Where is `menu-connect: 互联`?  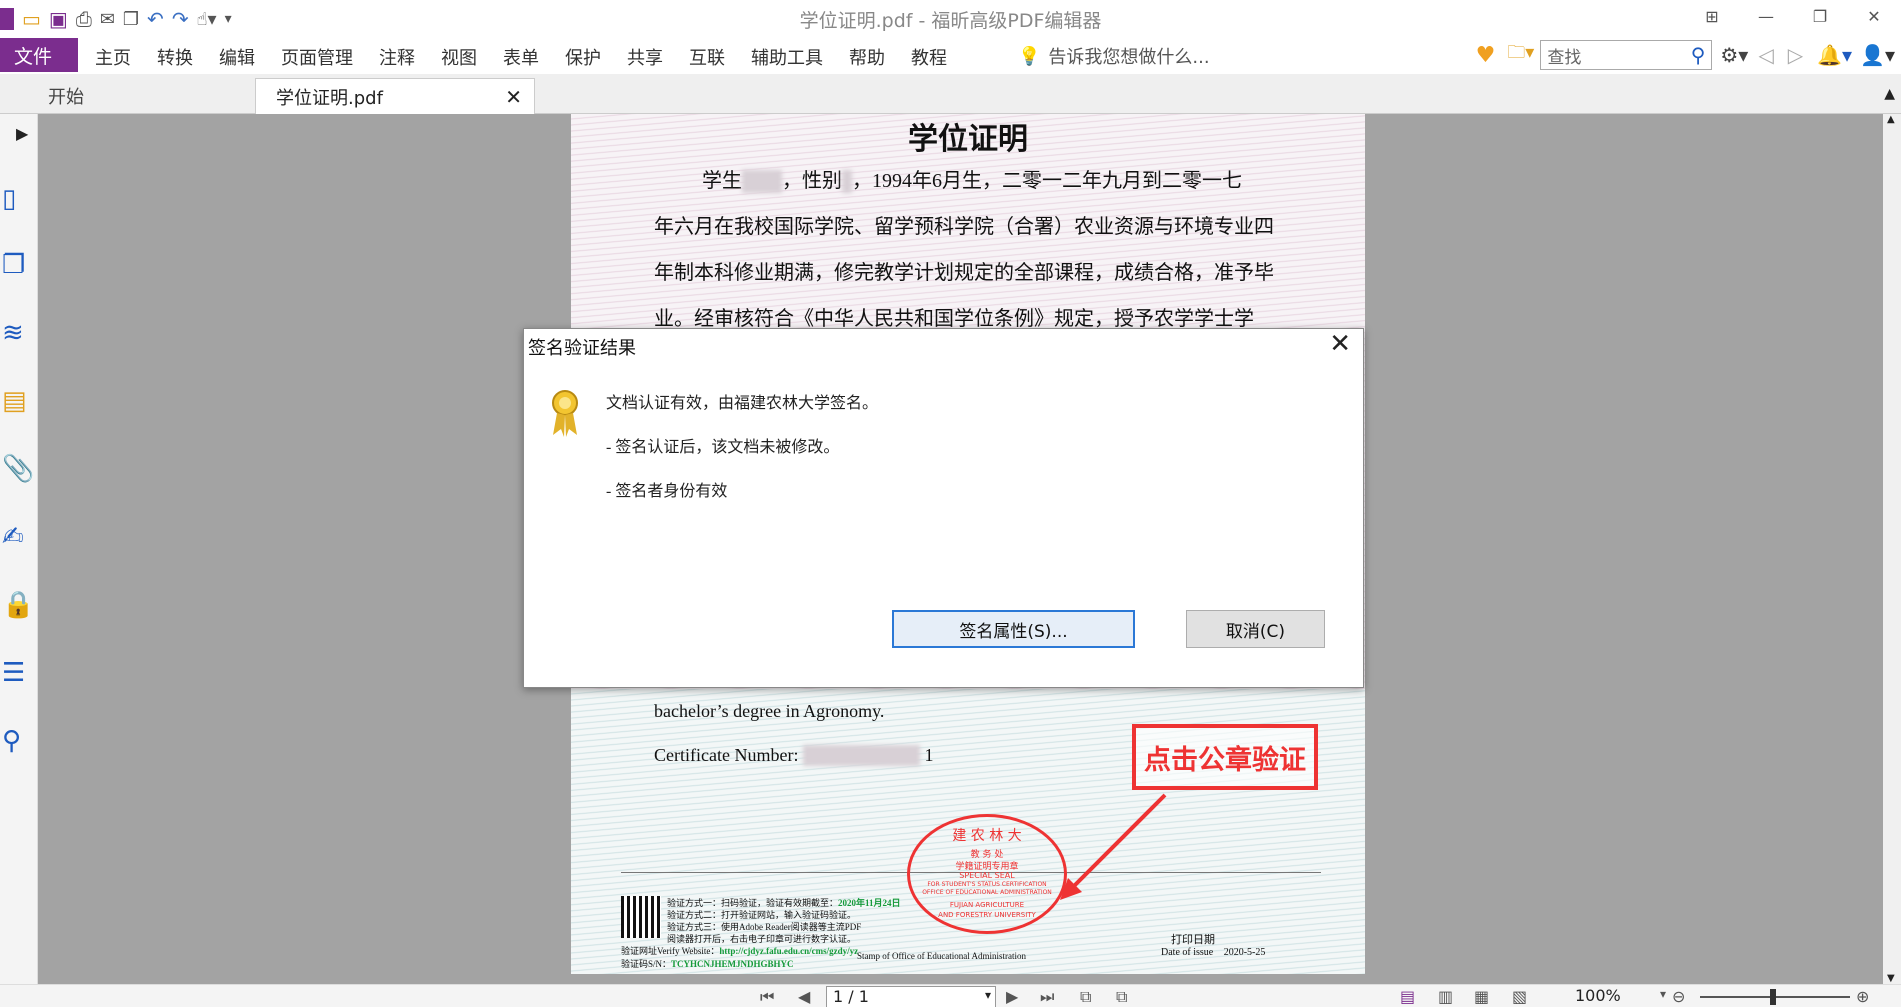
menu-connect: 互联 is located at coordinates (707, 57).